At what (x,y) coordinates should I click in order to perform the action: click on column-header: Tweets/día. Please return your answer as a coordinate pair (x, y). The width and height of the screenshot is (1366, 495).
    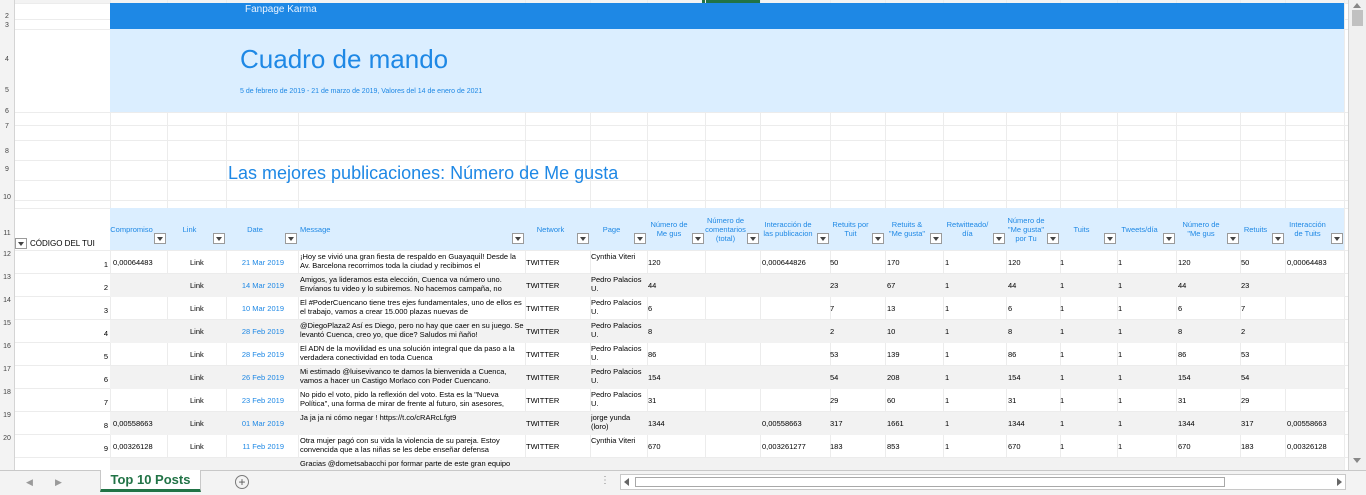
    Looking at the image, I should click on (1139, 229).